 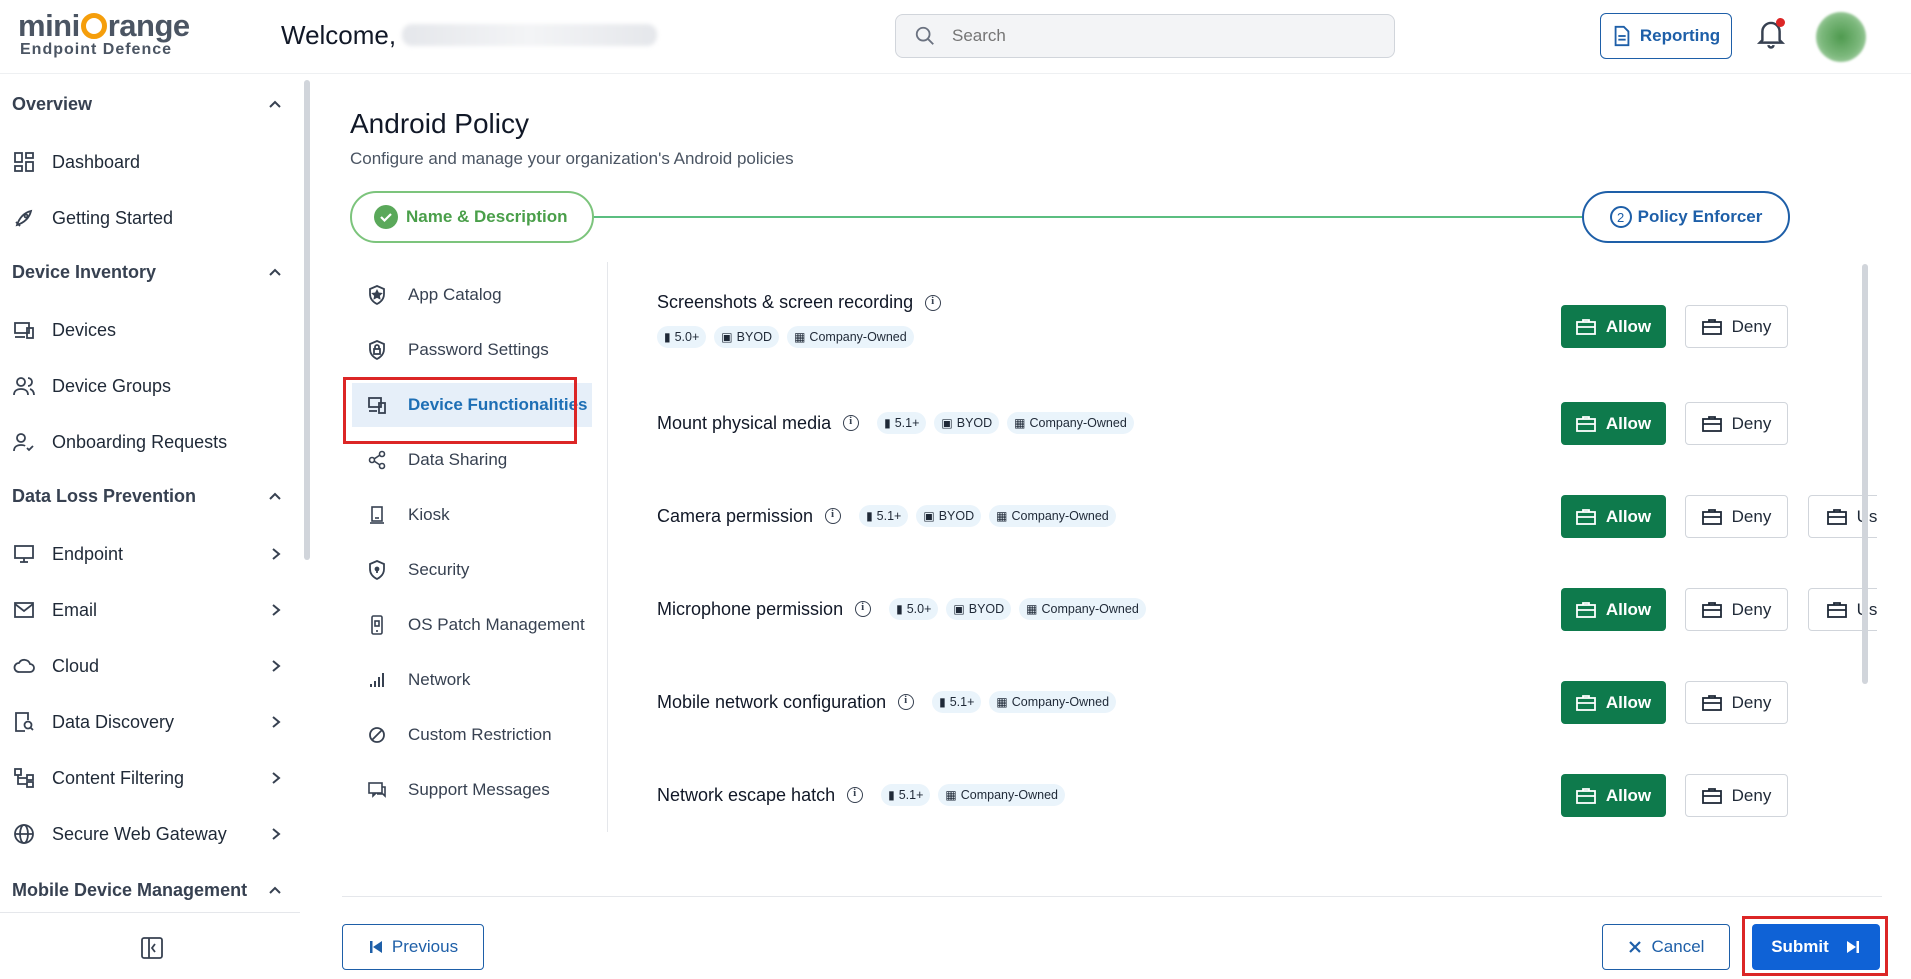 What do you see at coordinates (147, 778) in the screenshot?
I see `sidebar-item-content-filtering: Content Filtering` at bounding box center [147, 778].